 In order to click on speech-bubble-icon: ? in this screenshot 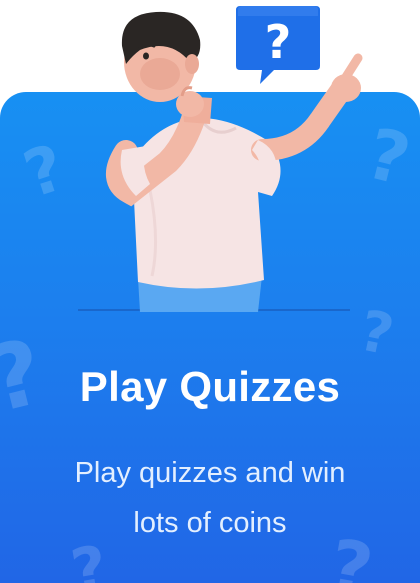, I will do `click(278, 45)`.